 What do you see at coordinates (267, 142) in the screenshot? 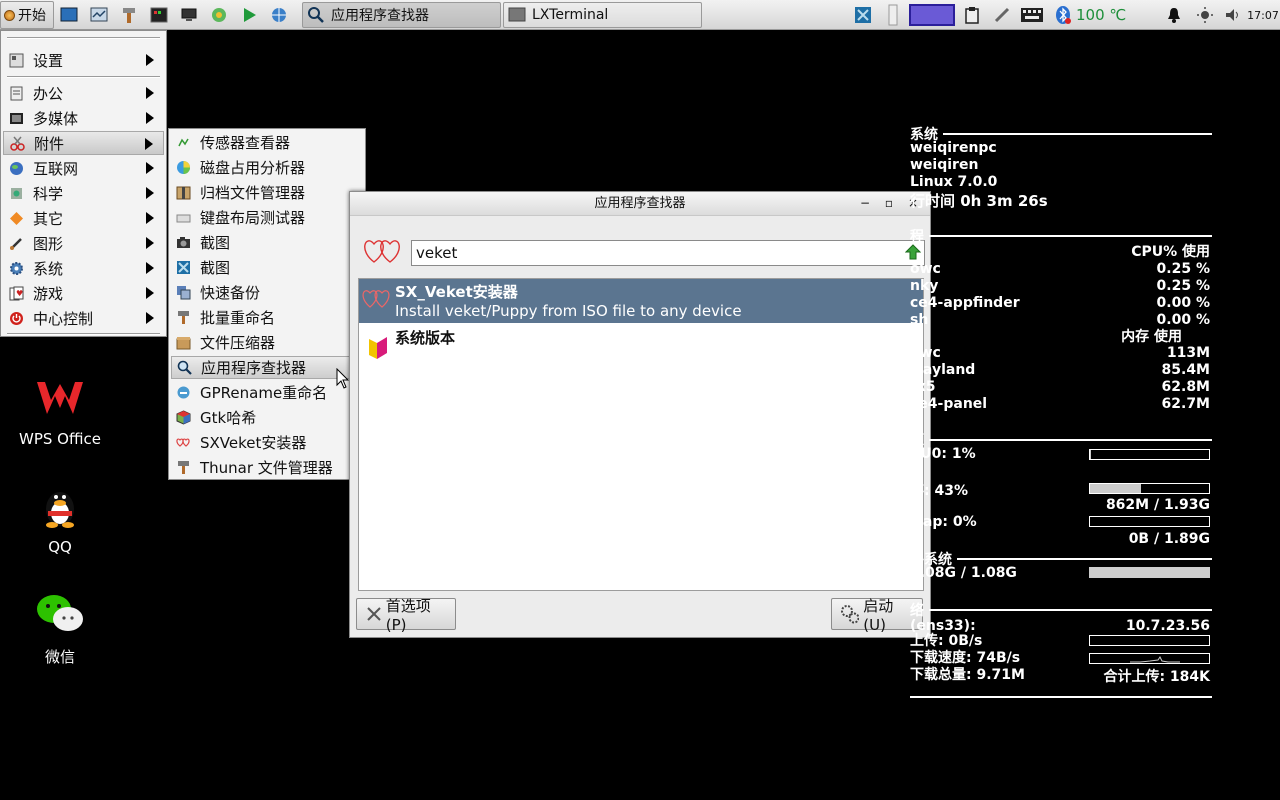
I see `submenu-item-sensor-viewer: 传感器查看器` at bounding box center [267, 142].